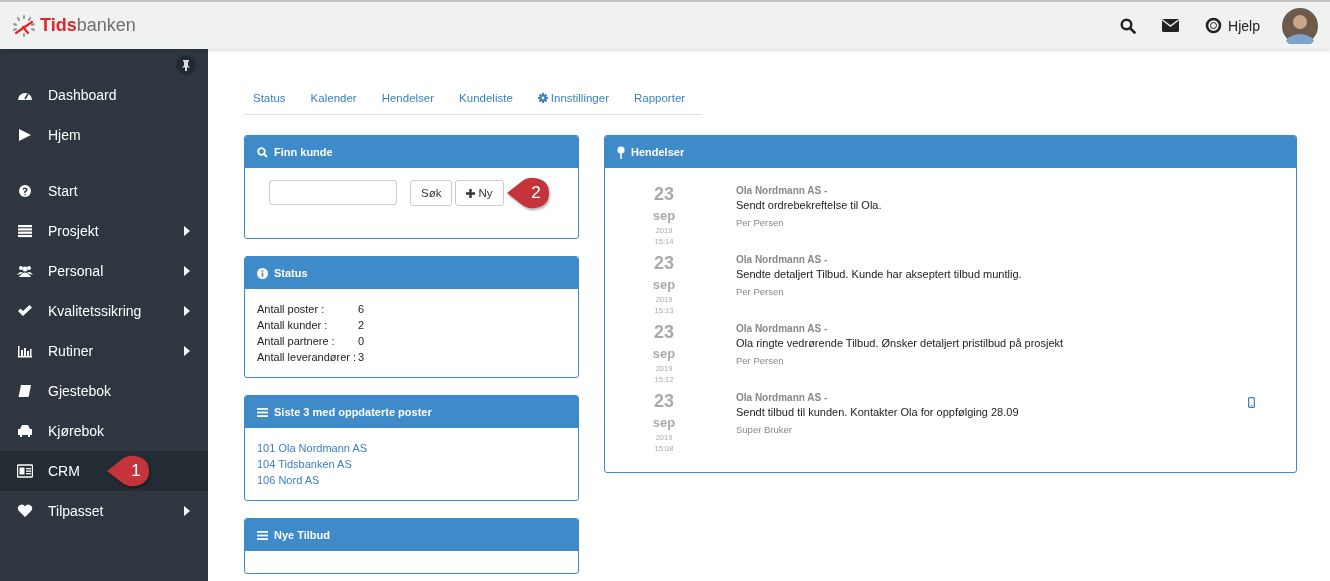 This screenshot has width=1330, height=581. I want to click on sidebar-item: Dashboard, so click(104, 95).